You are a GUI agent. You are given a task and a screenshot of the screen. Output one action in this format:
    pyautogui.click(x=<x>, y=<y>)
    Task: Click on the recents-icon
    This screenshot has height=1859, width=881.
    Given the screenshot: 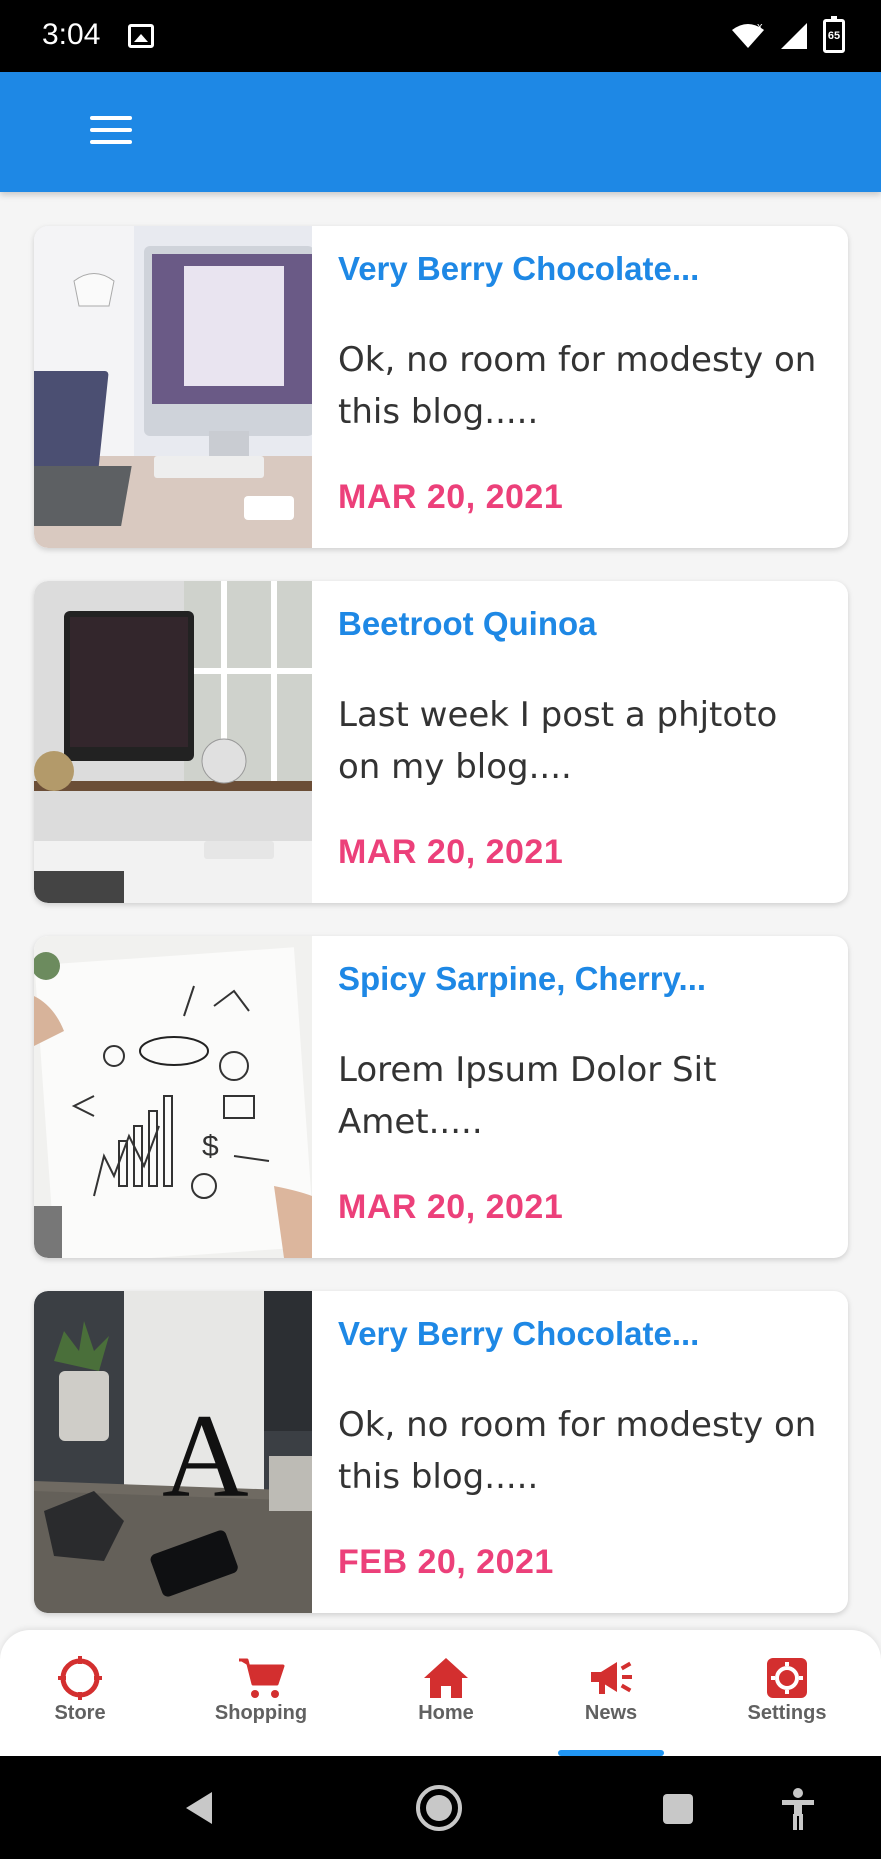 What is the action you would take?
    pyautogui.click(x=678, y=1809)
    